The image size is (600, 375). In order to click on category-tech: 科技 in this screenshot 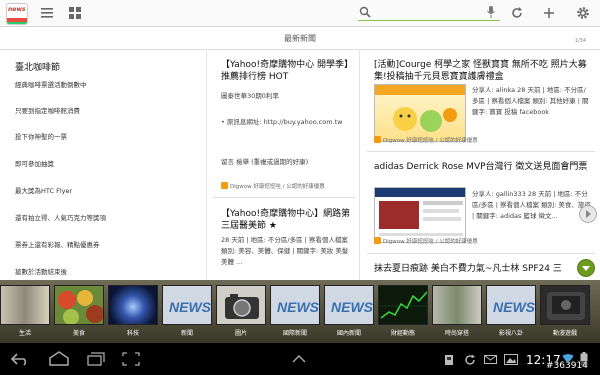, I will do `click(133, 312)`.